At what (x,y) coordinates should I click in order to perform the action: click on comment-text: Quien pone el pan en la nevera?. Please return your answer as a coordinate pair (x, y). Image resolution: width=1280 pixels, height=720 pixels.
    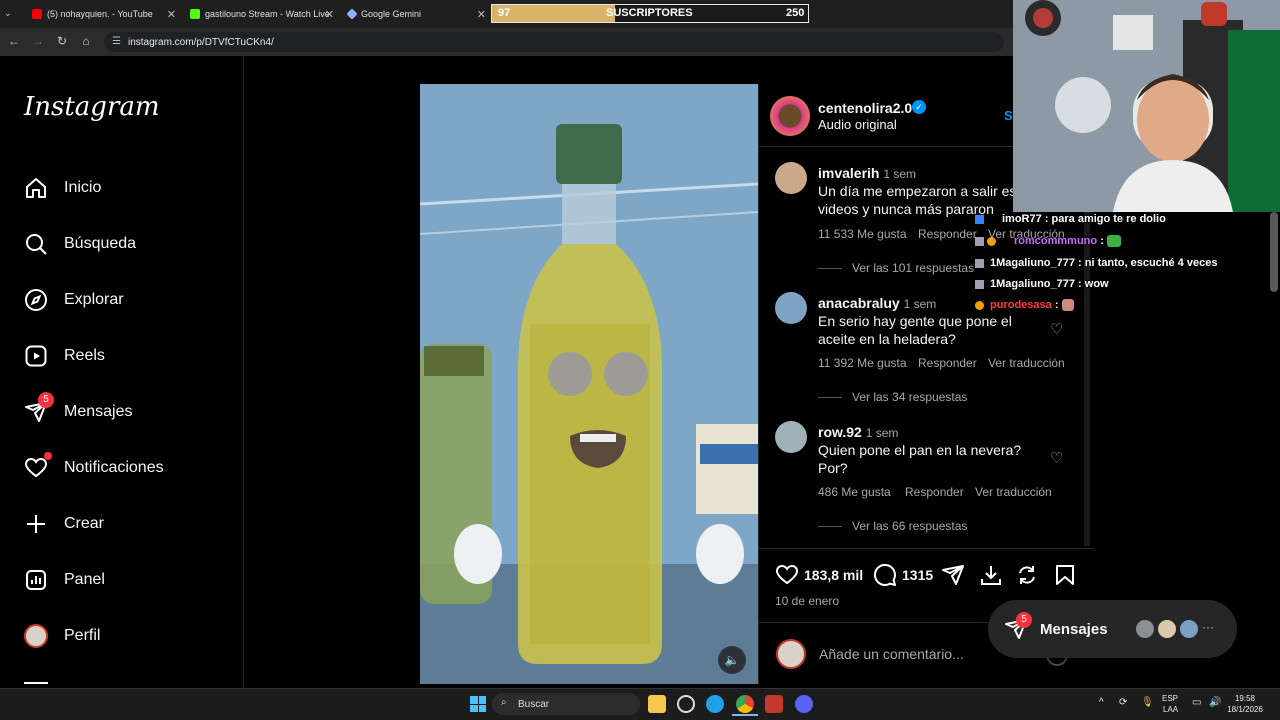
    Looking at the image, I should click on (920, 450).